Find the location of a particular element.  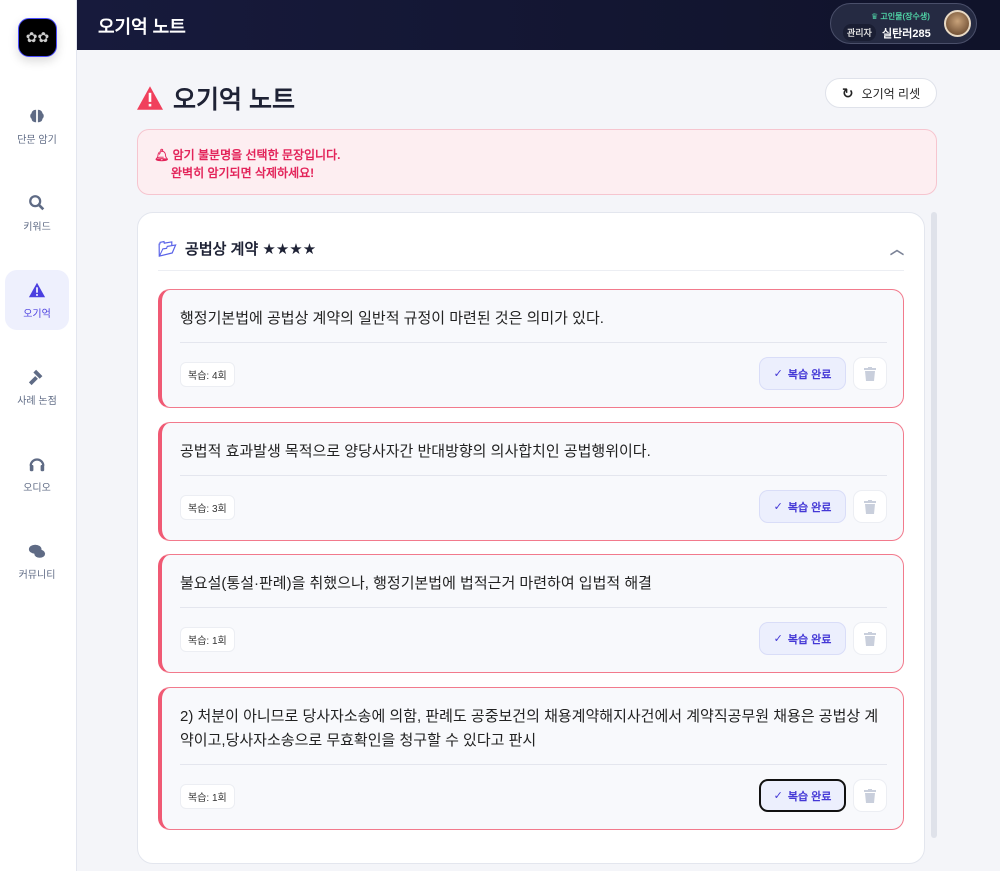

comments-icon is located at coordinates (37, 551).